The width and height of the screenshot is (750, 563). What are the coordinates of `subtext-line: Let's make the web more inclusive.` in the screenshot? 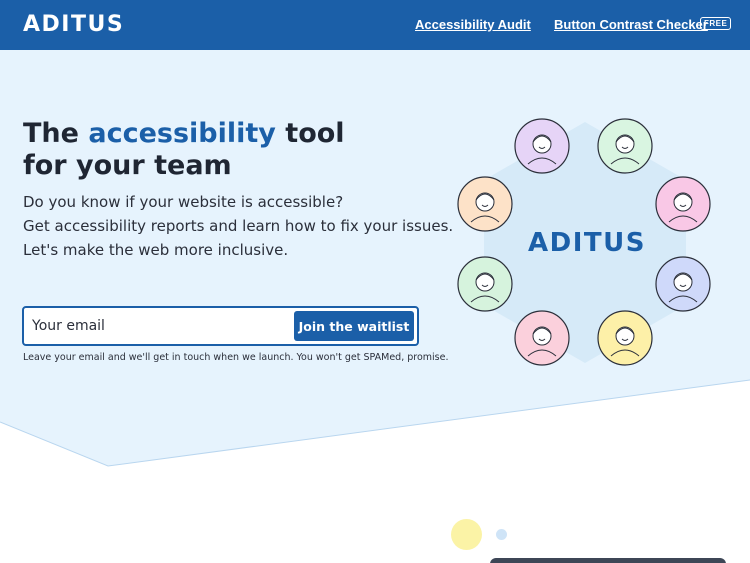 It's located at (156, 250).